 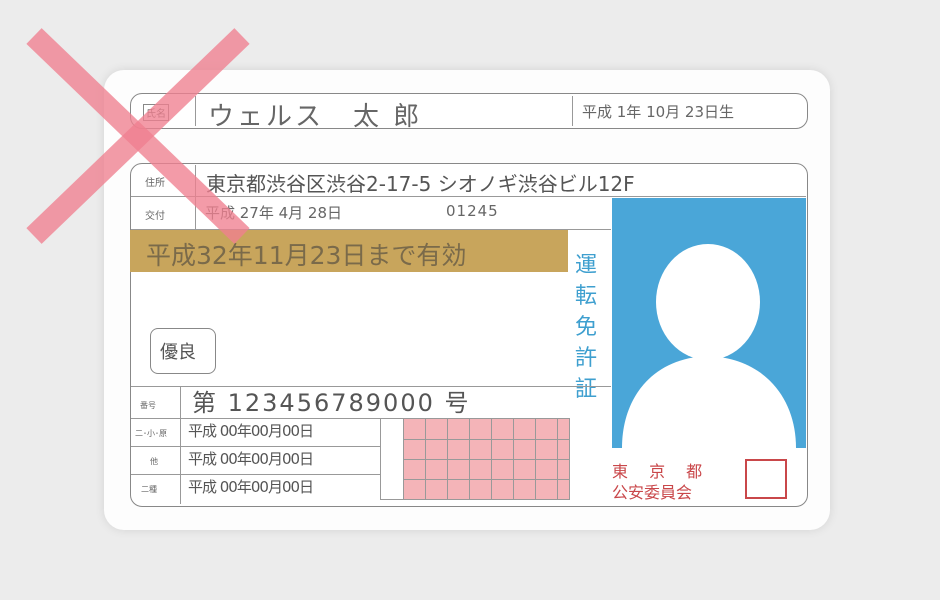 I want to click on cross-mark-icon, so click(x=138, y=136).